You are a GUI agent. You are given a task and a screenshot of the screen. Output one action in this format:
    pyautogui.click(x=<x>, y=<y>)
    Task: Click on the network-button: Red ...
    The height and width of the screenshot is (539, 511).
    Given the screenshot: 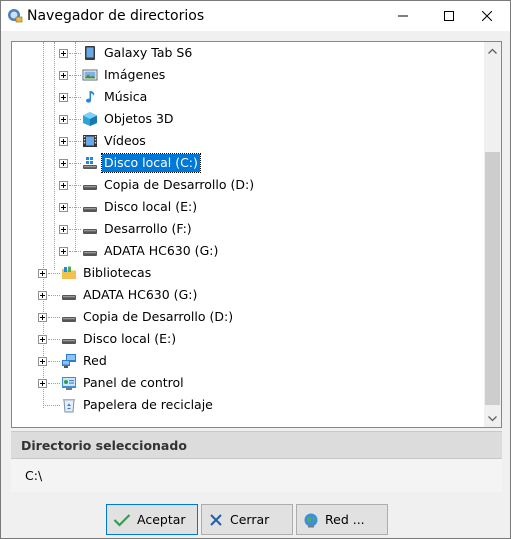 What is the action you would take?
    pyautogui.click(x=342, y=519)
    